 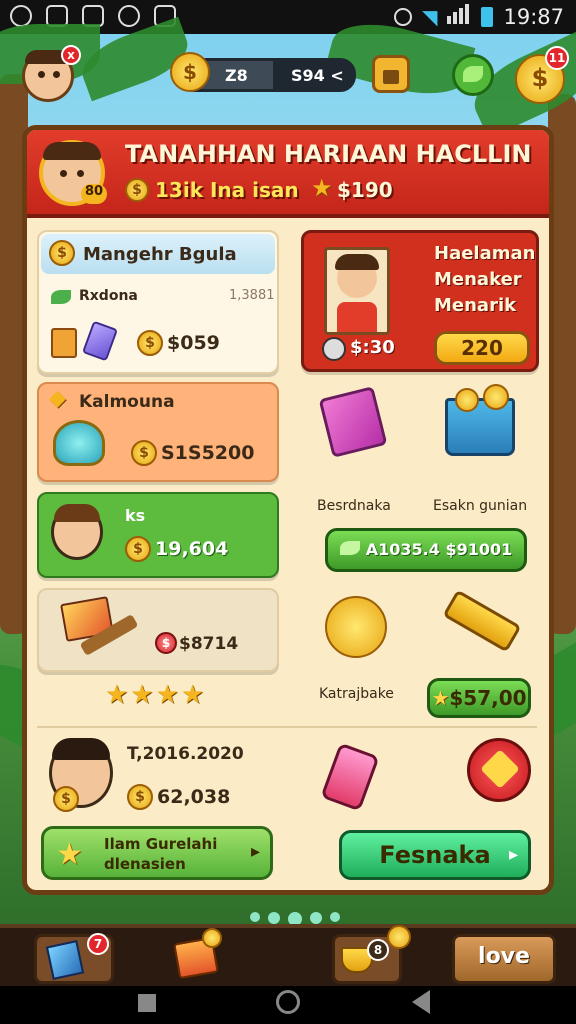 What do you see at coordinates (73, 173) in the screenshot?
I see `header-avatar: 80` at bounding box center [73, 173].